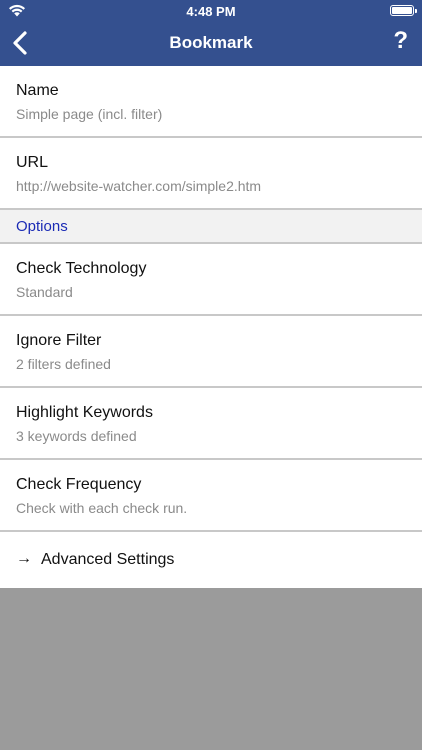 The image size is (422, 750). What do you see at coordinates (81, 268) in the screenshot?
I see `check-technology-label: Check Technology` at bounding box center [81, 268].